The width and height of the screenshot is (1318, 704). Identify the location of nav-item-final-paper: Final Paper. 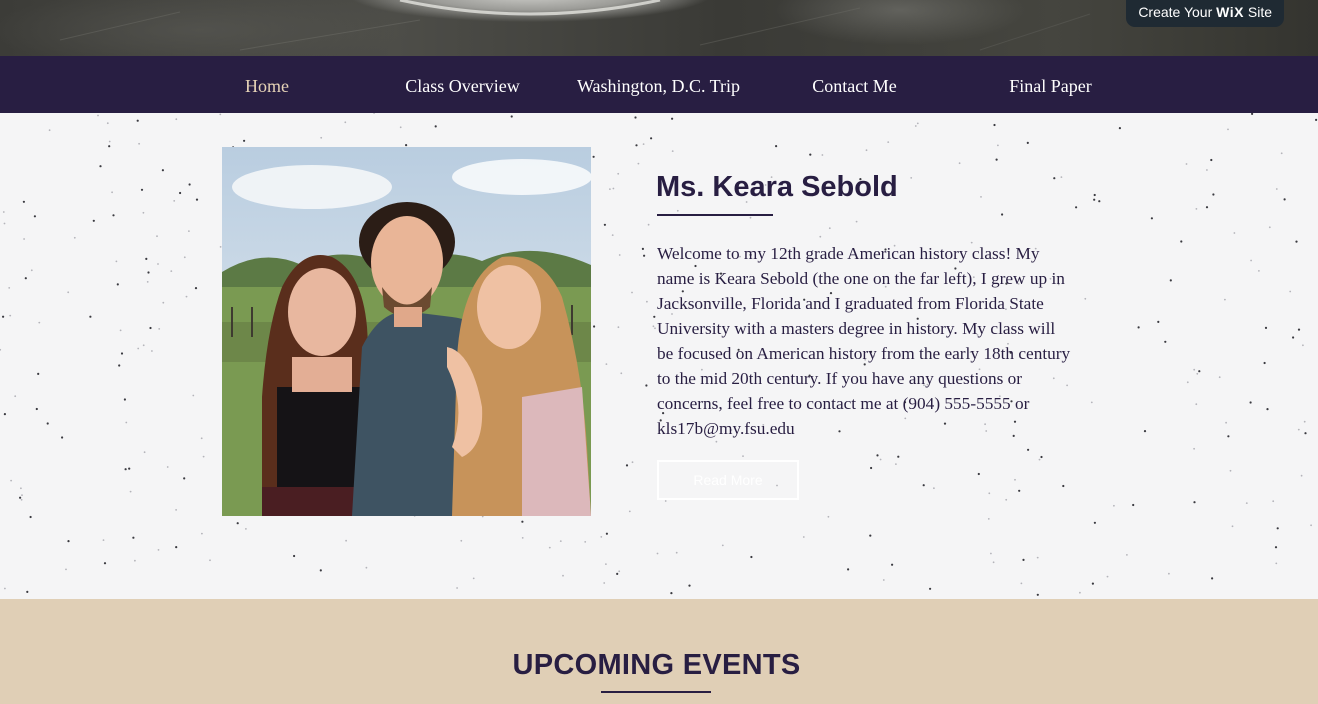
(1050, 84).